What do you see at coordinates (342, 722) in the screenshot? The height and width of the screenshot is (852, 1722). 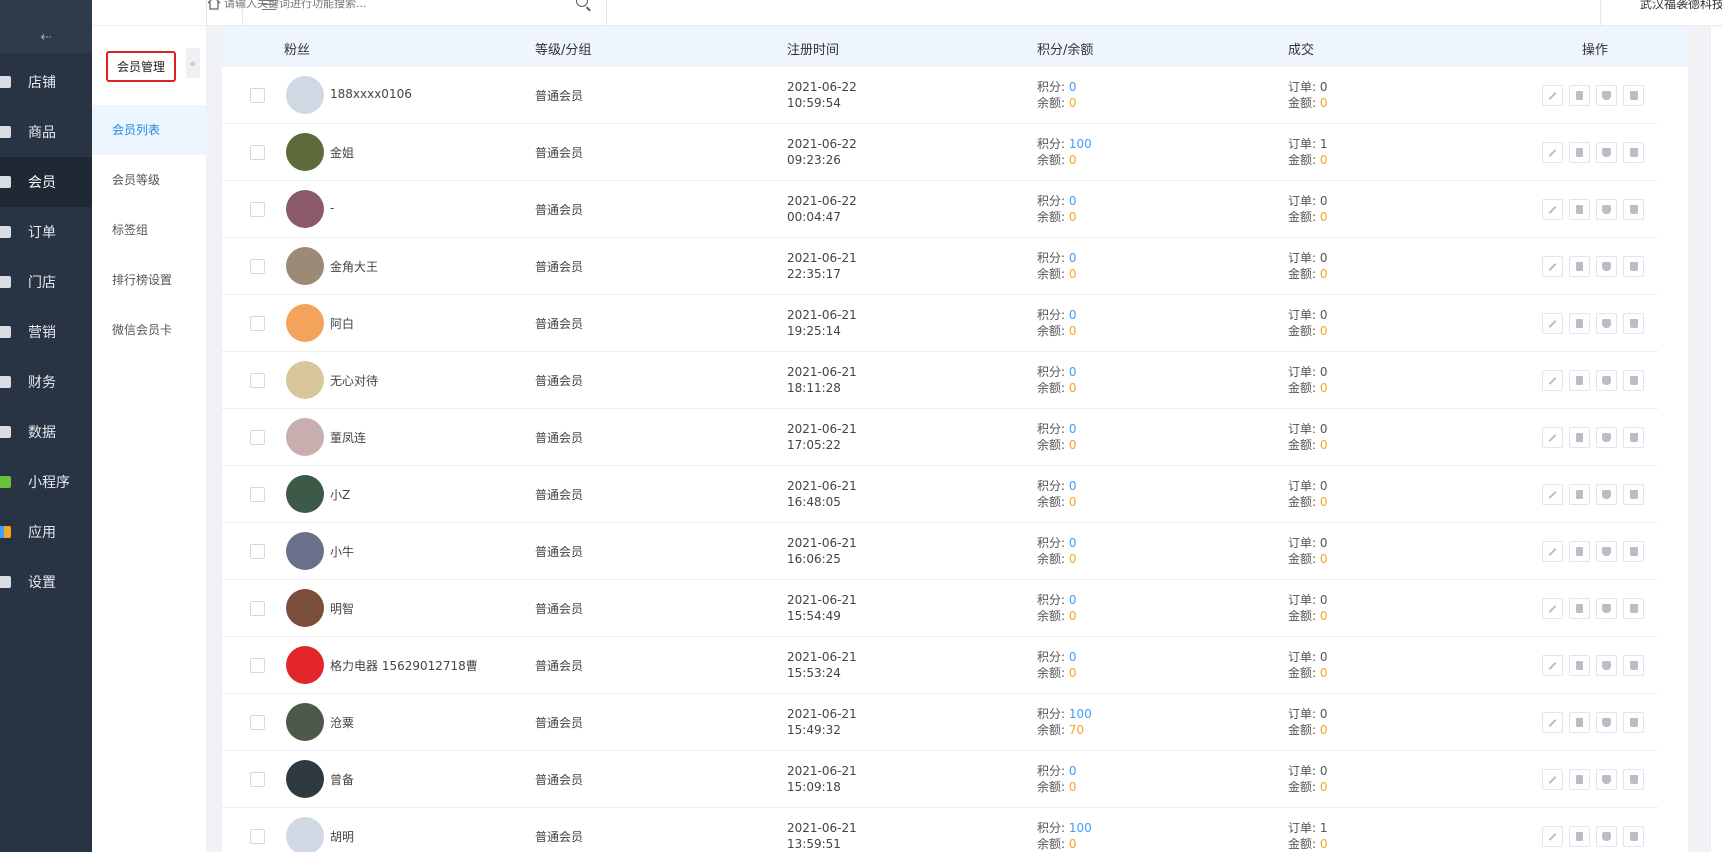 I see `member-nickname: 沧粟` at bounding box center [342, 722].